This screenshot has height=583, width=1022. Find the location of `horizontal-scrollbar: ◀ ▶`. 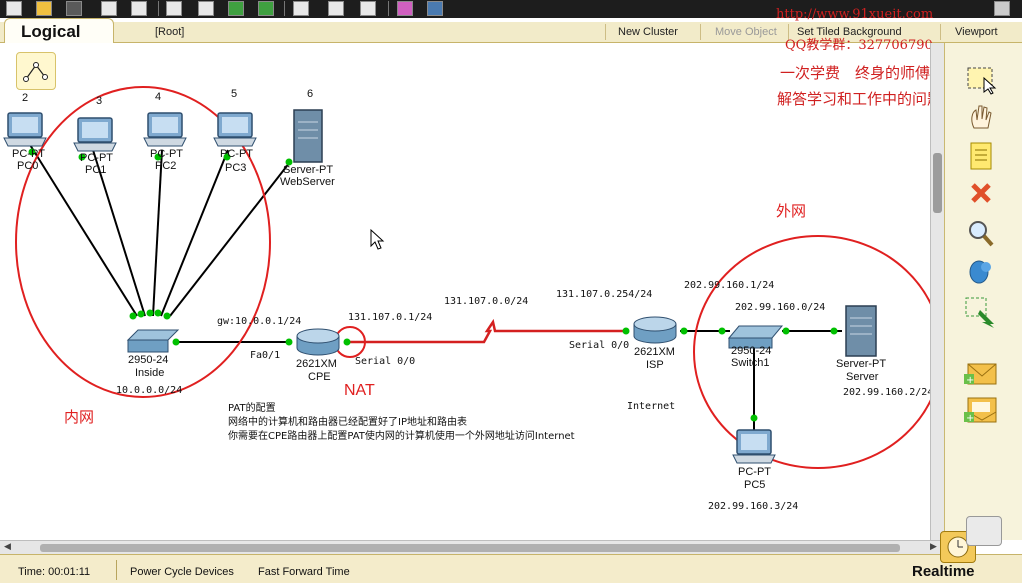

horizontal-scrollbar: ◀ ▶ is located at coordinates (472, 547).